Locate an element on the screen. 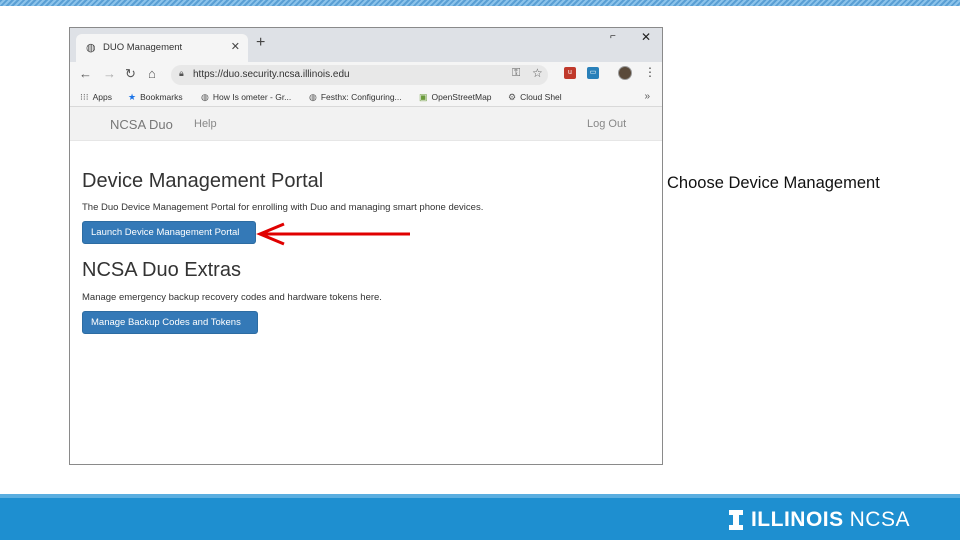 The image size is (960, 540). browser-tab: ◍ DUO Management ✕ is located at coordinates (162, 48).